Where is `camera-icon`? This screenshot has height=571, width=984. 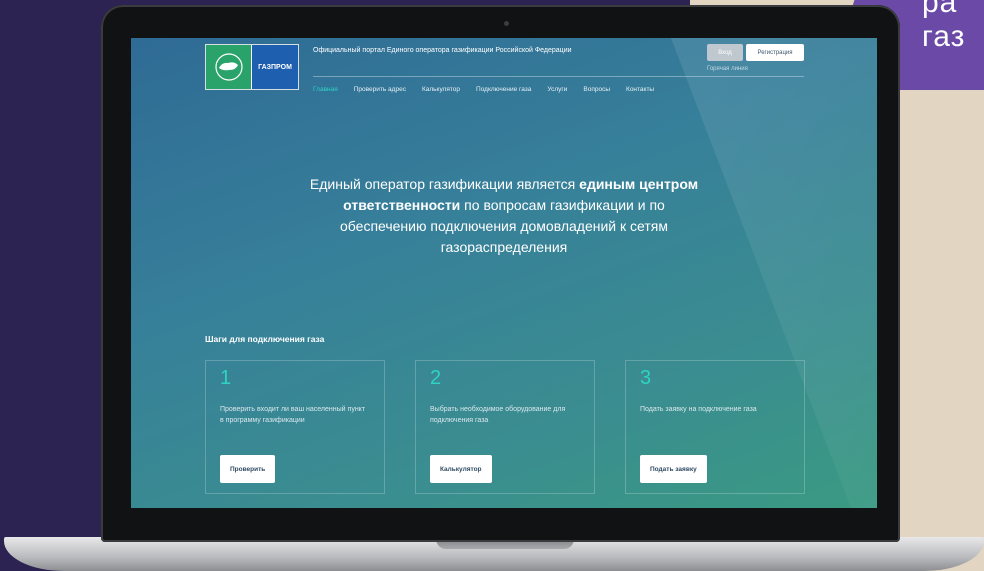
camera-icon is located at coordinates (506, 23).